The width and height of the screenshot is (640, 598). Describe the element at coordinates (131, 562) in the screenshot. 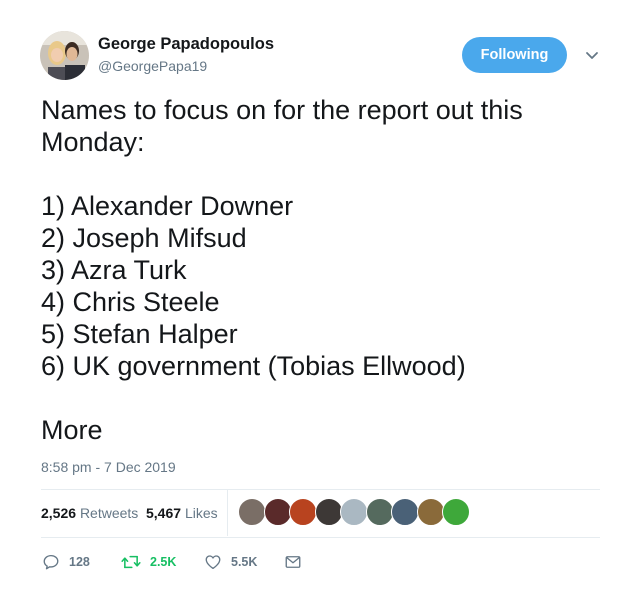

I see `retweet-icon` at that location.